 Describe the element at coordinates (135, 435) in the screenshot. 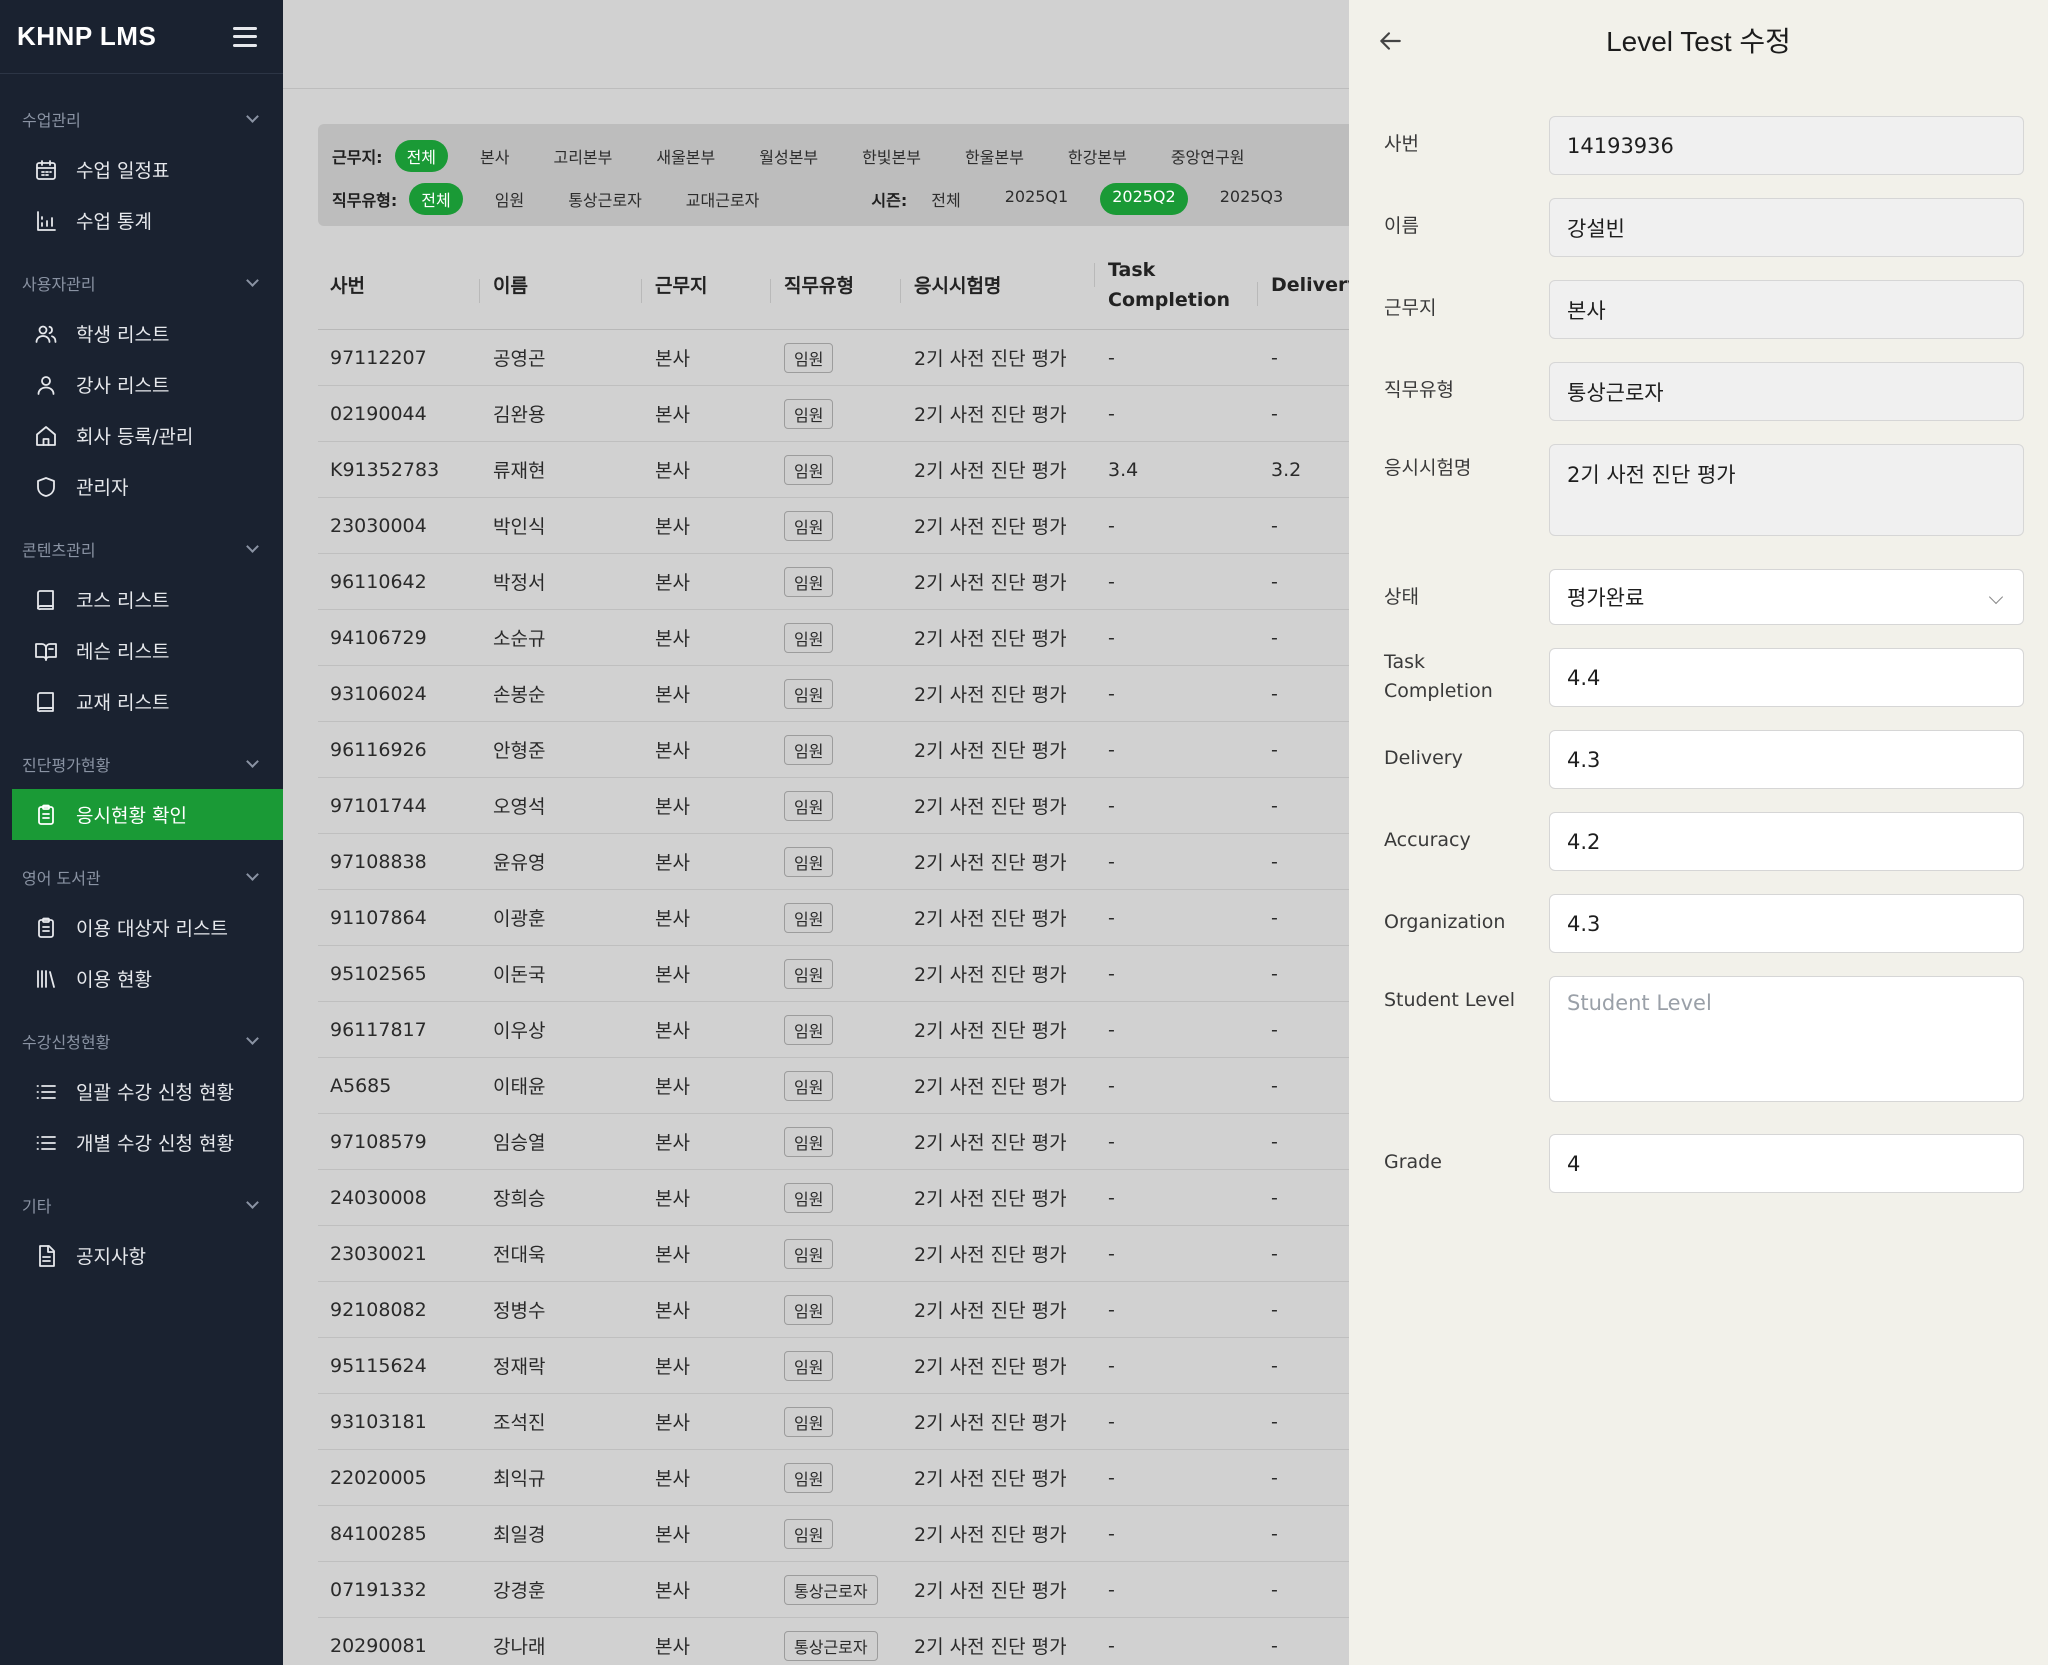

I see `sidebar-item: 회사 등록/관리` at that location.